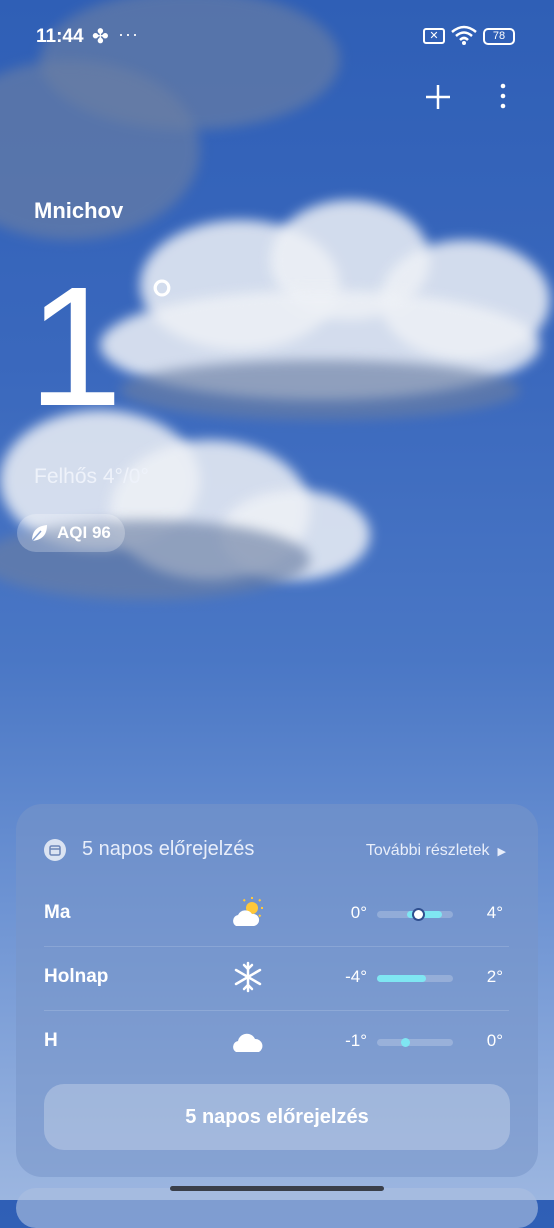 The height and width of the screenshot is (1228, 554). Describe the element at coordinates (79, 210) in the screenshot. I see `city-name: Mnichov` at that location.